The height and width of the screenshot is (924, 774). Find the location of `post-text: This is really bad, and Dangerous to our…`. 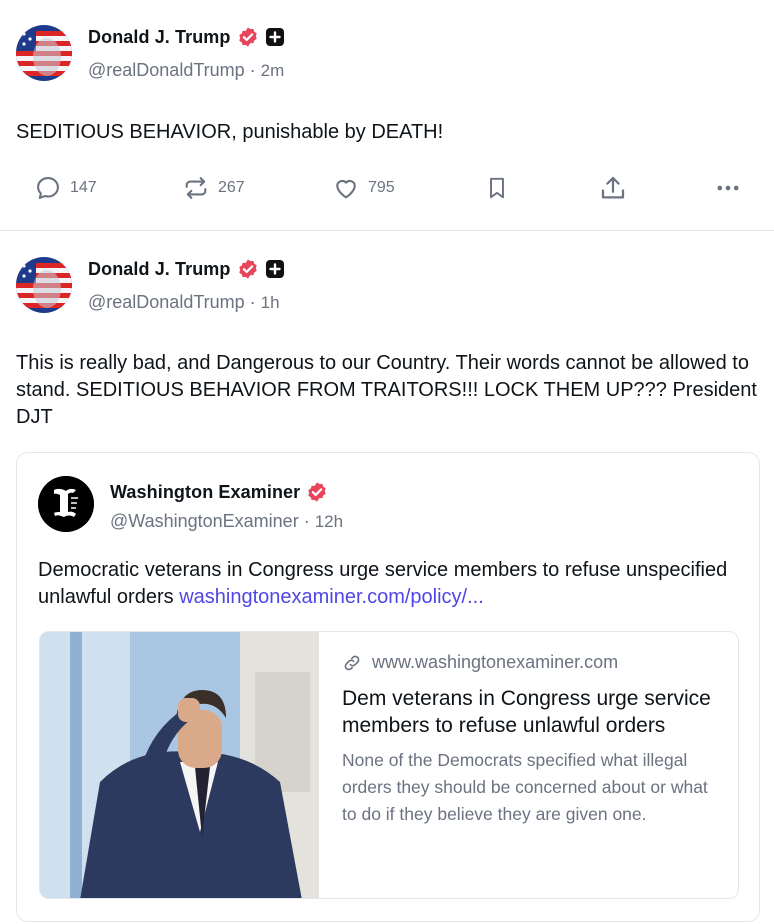

post-text: This is really bad, and Dangerous to our… is located at coordinates (386, 390).